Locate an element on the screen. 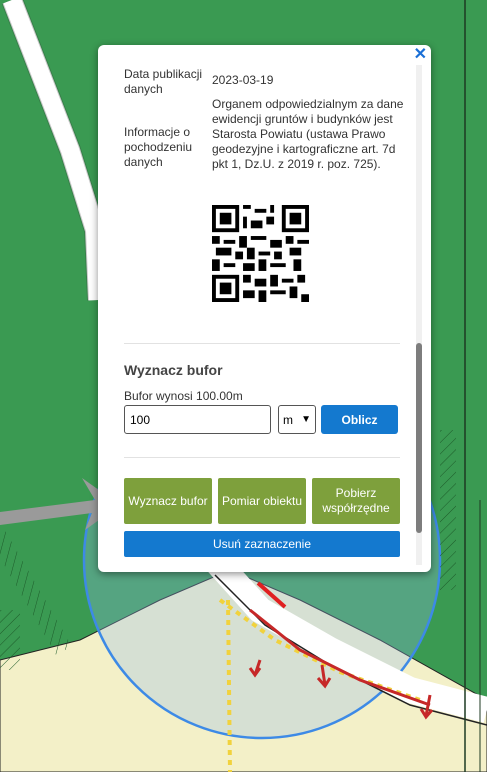 The image size is (487, 772). buffer-distance-input is located at coordinates (197, 419).